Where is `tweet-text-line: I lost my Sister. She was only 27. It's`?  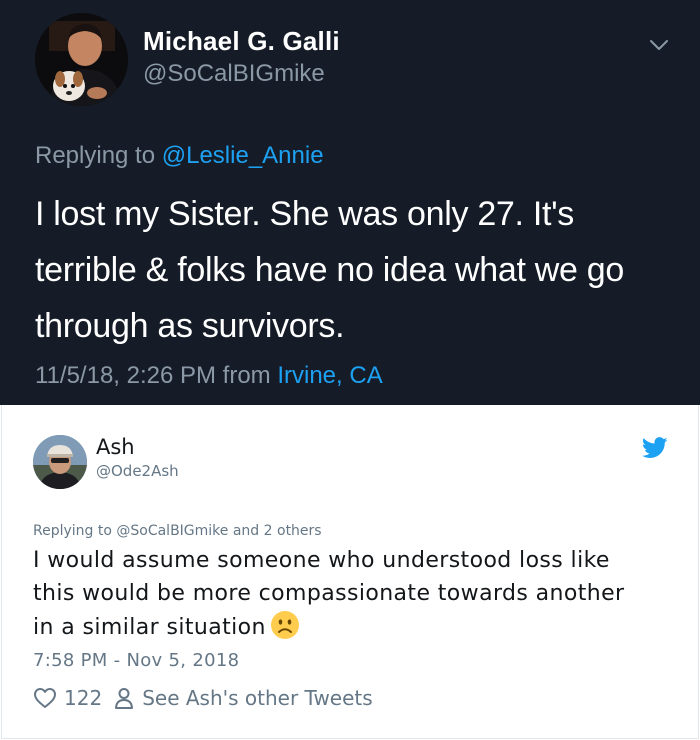
tweet-text-line: I lost my Sister. She was only 27. It's is located at coordinates (305, 214).